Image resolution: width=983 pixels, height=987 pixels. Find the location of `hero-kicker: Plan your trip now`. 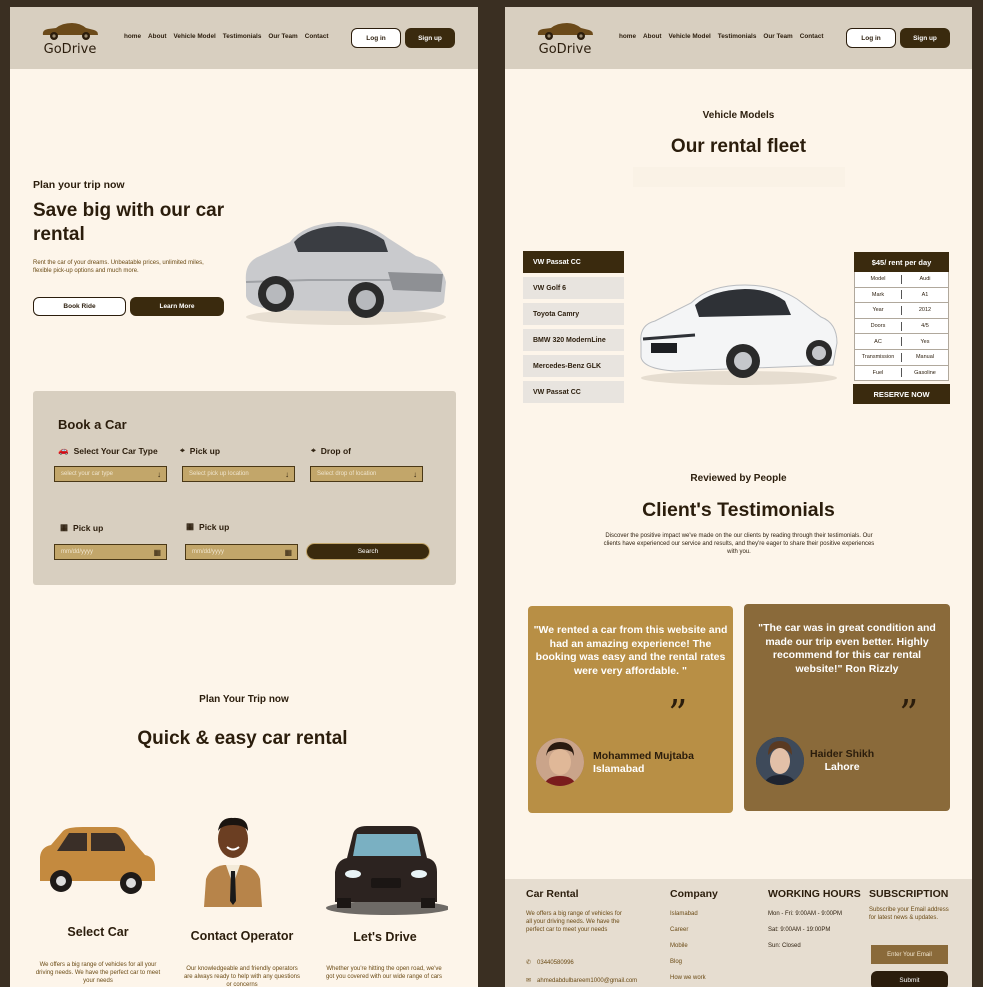

hero-kicker: Plan your trip now is located at coordinates (79, 185).